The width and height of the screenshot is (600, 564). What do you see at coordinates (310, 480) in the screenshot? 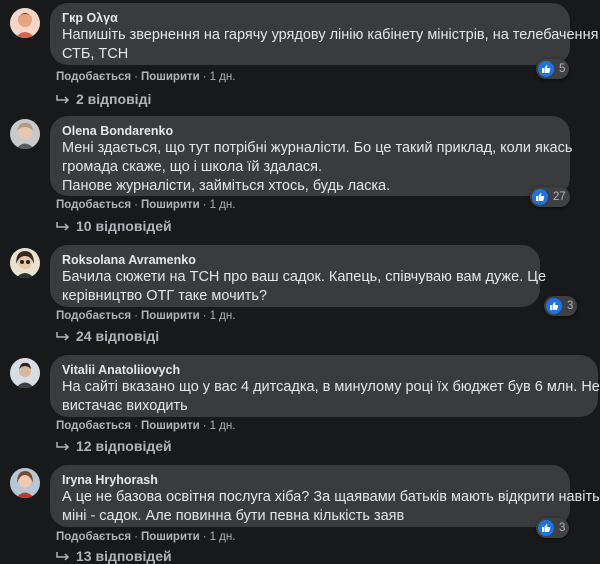
I see `comment-author: Iryna Hryhorash` at bounding box center [310, 480].